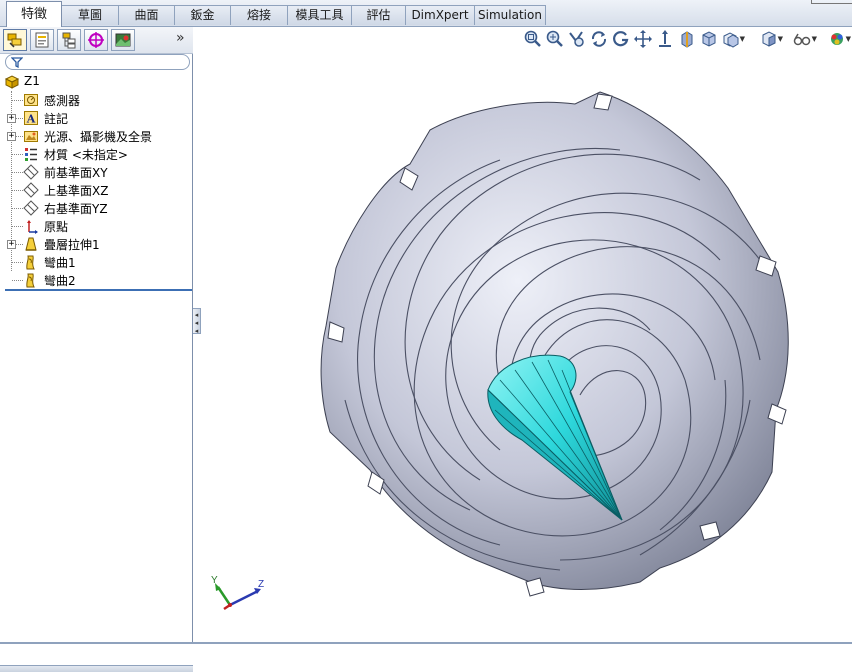  Describe the element at coordinates (96, 100) in the screenshot. I see `tree-item-sensors: 感測器` at that location.